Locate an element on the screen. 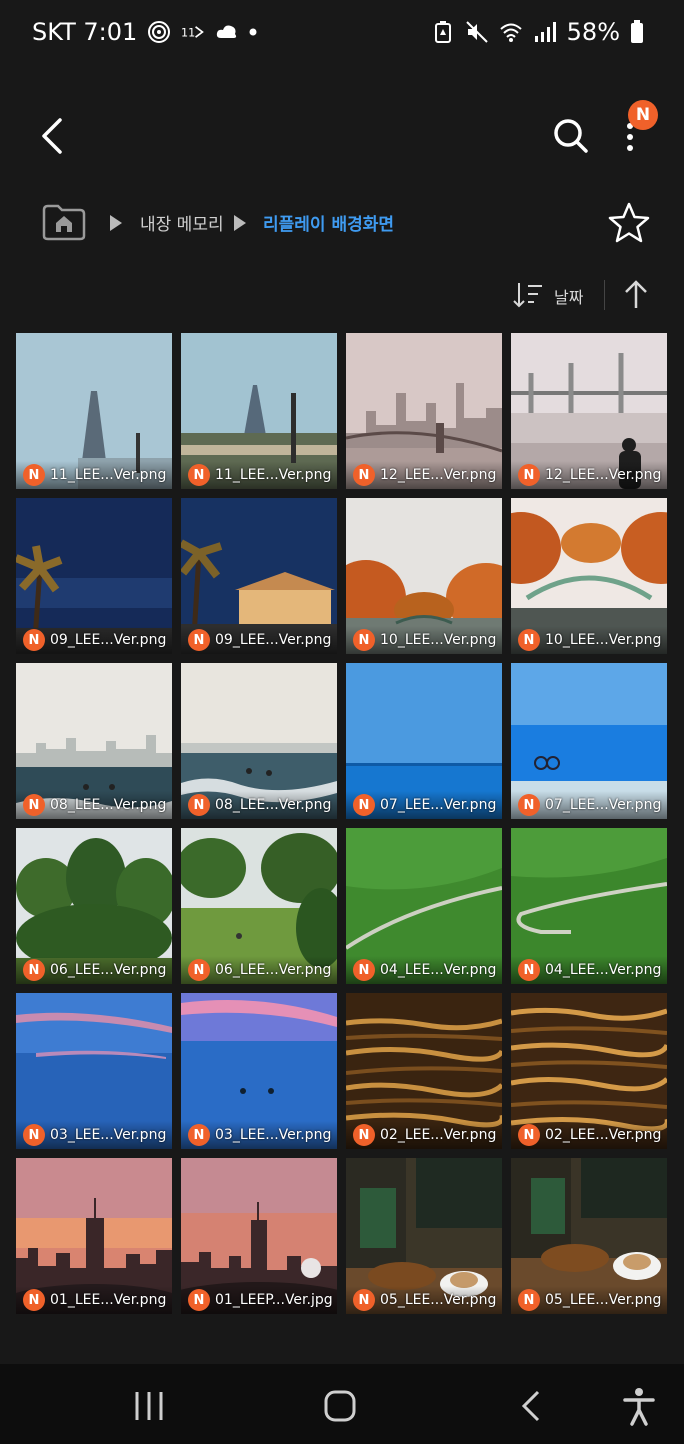  file-name: 02_LEE...Ver.png is located at coordinates (438, 1135).